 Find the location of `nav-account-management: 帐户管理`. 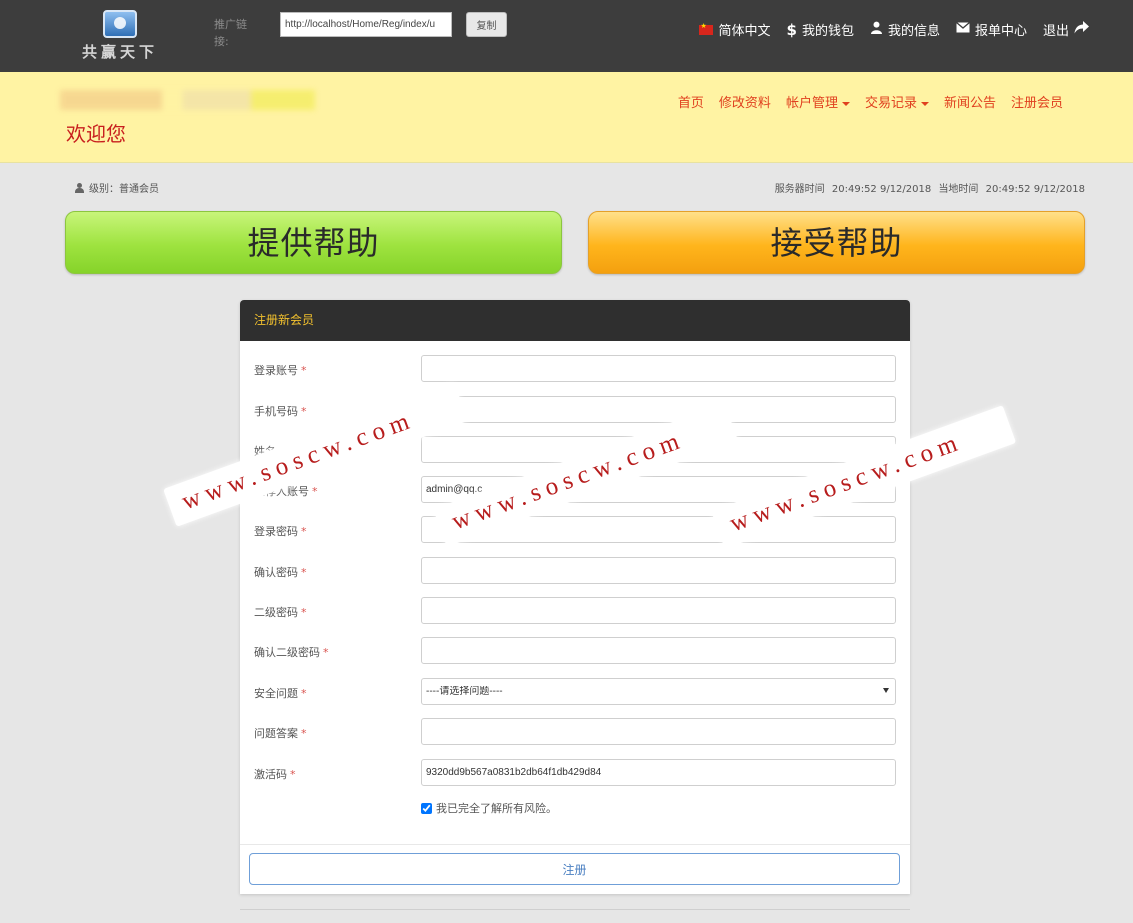

nav-account-management: 帐户管理 is located at coordinates (818, 101).